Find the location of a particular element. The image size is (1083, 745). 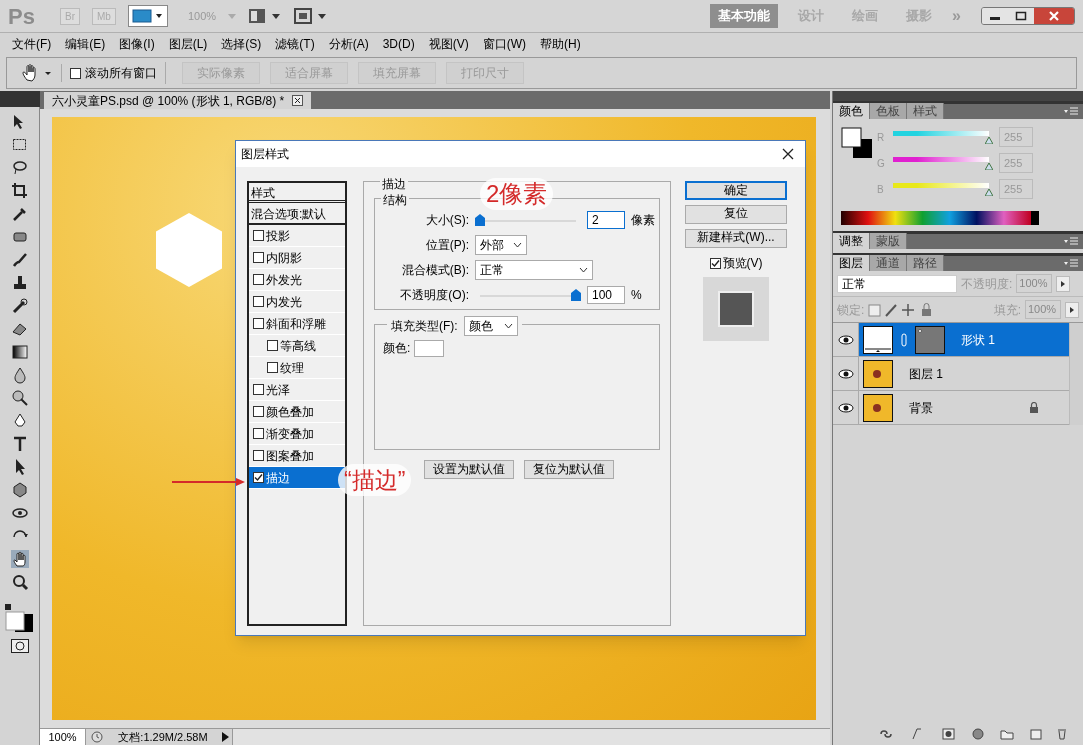

style-item: 光泽 is located at coordinates (297, 390).